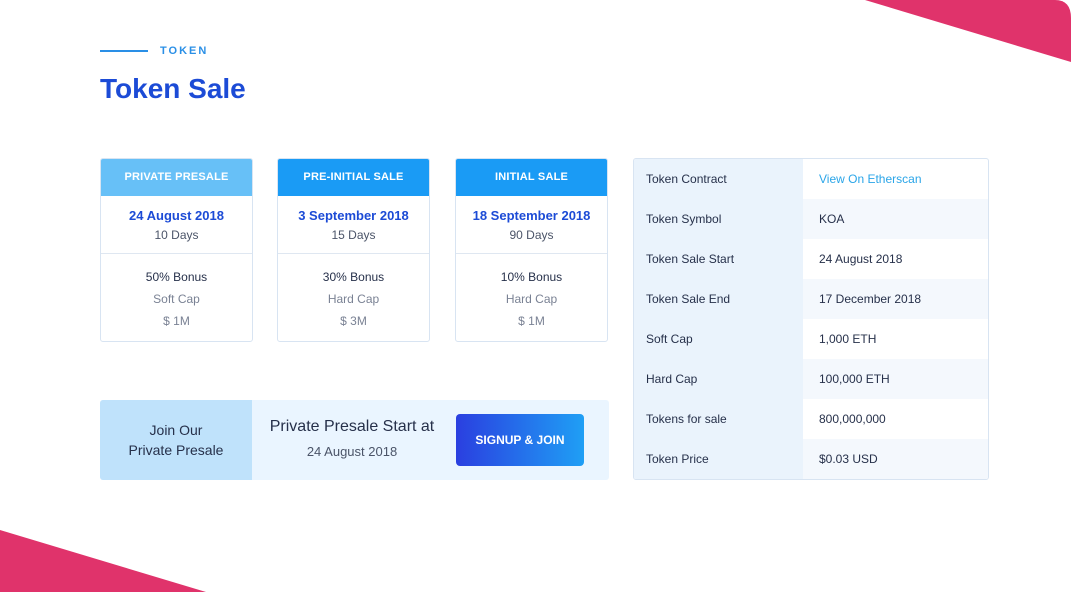  What do you see at coordinates (718, 419) in the screenshot?
I see `row-label: Tokens for sale` at bounding box center [718, 419].